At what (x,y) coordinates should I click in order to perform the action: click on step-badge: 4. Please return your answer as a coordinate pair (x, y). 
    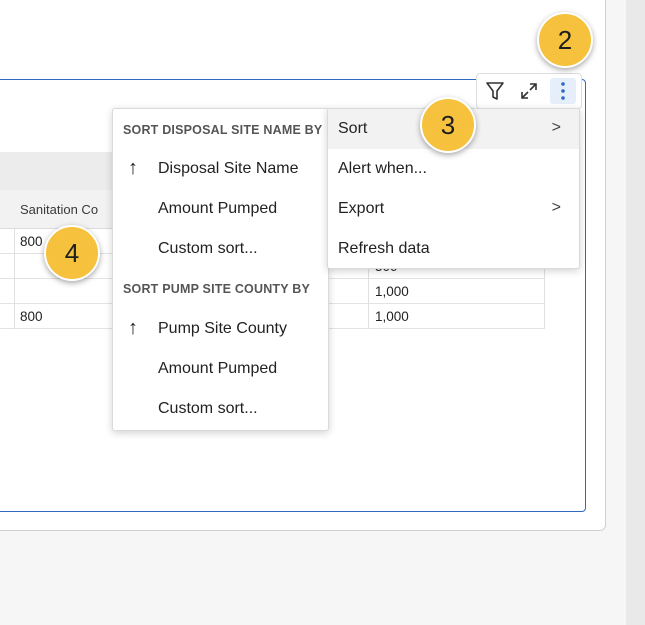
    Looking at the image, I should click on (72, 253).